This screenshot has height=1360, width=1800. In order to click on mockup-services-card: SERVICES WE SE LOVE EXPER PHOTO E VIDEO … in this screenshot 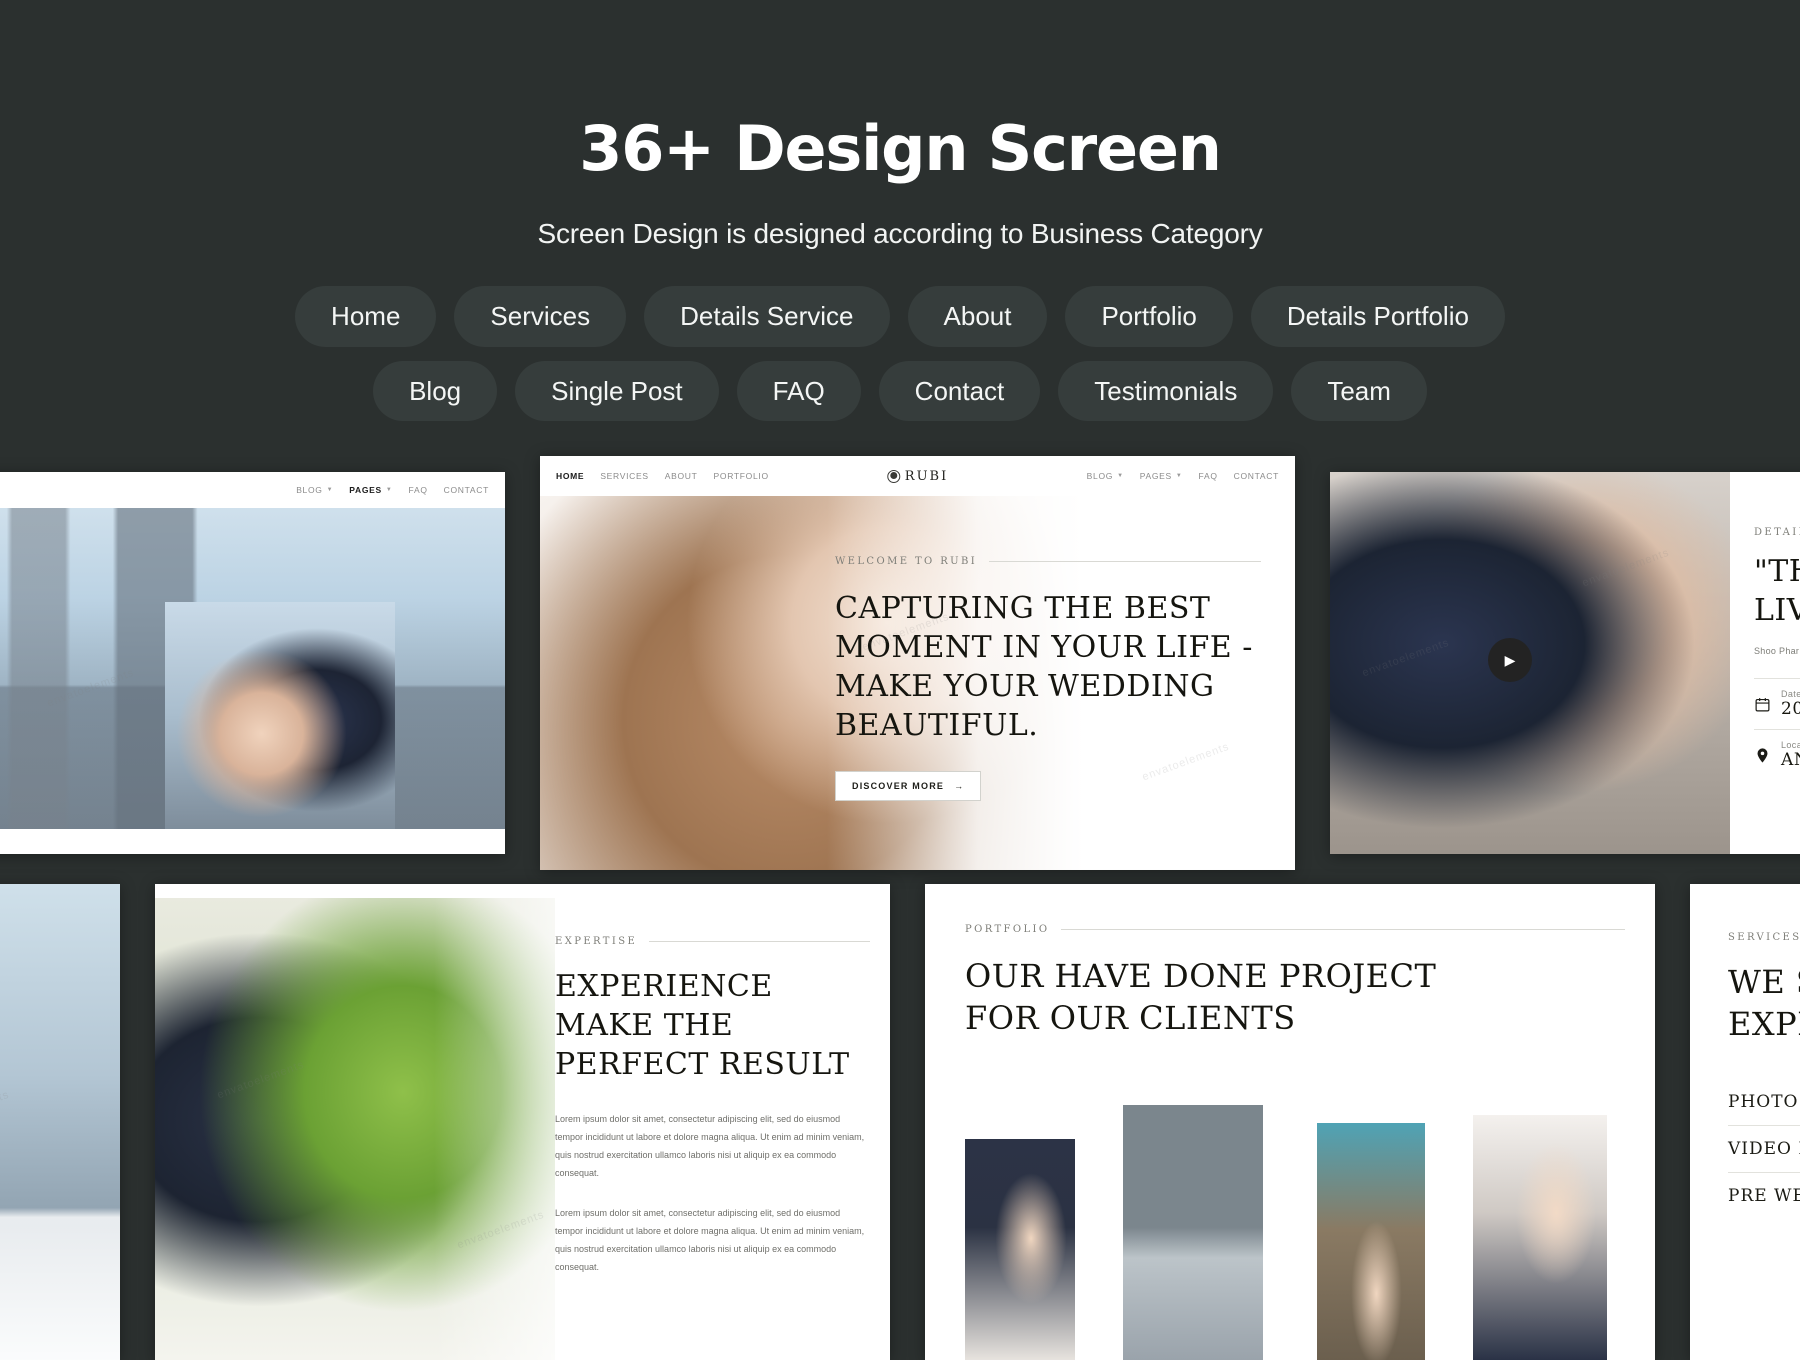, I will do `click(1745, 1122)`.